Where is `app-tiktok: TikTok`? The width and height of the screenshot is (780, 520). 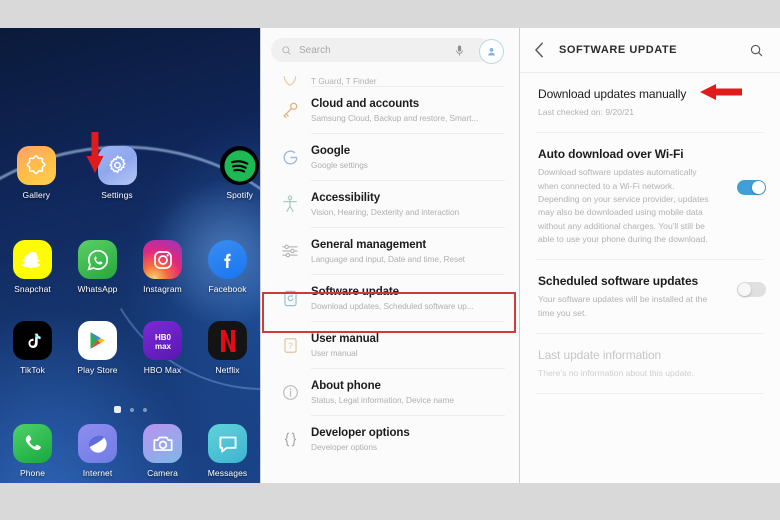
app-tiktok: TikTok is located at coordinates (32, 348).